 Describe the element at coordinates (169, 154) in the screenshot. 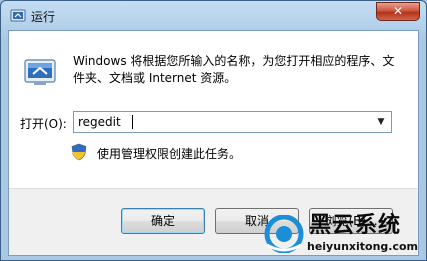

I see `admin-note: 使用管理权限创建此任务。` at that location.